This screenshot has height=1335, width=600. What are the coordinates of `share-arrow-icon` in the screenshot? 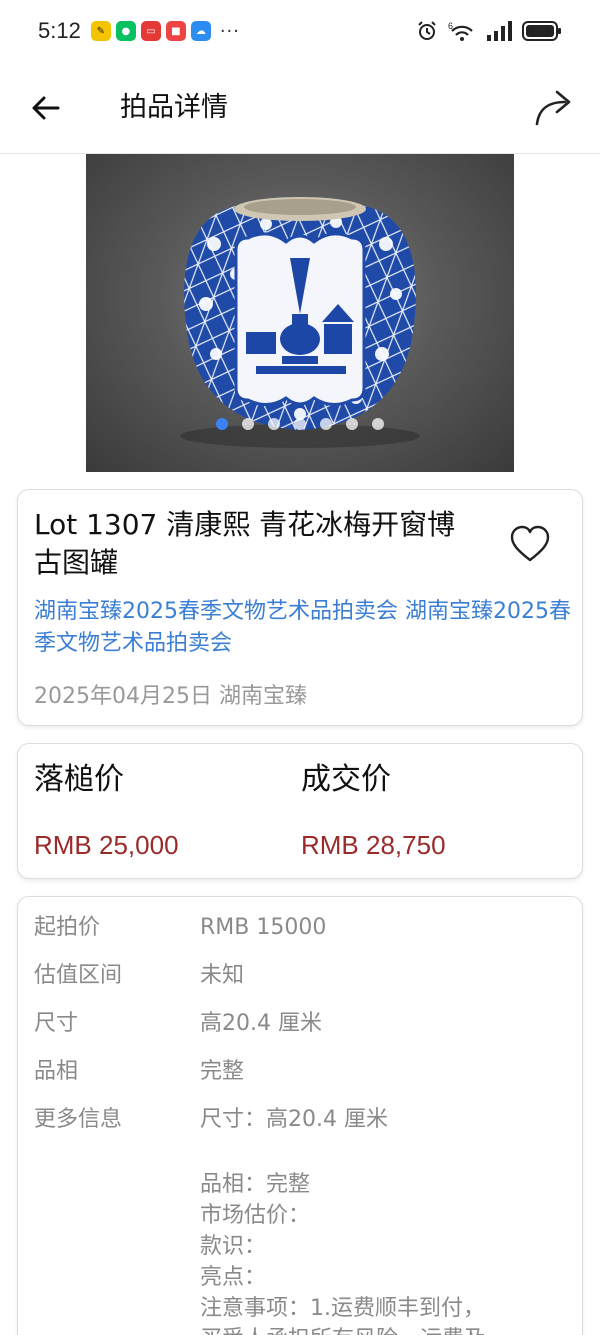 It's located at (553, 108).